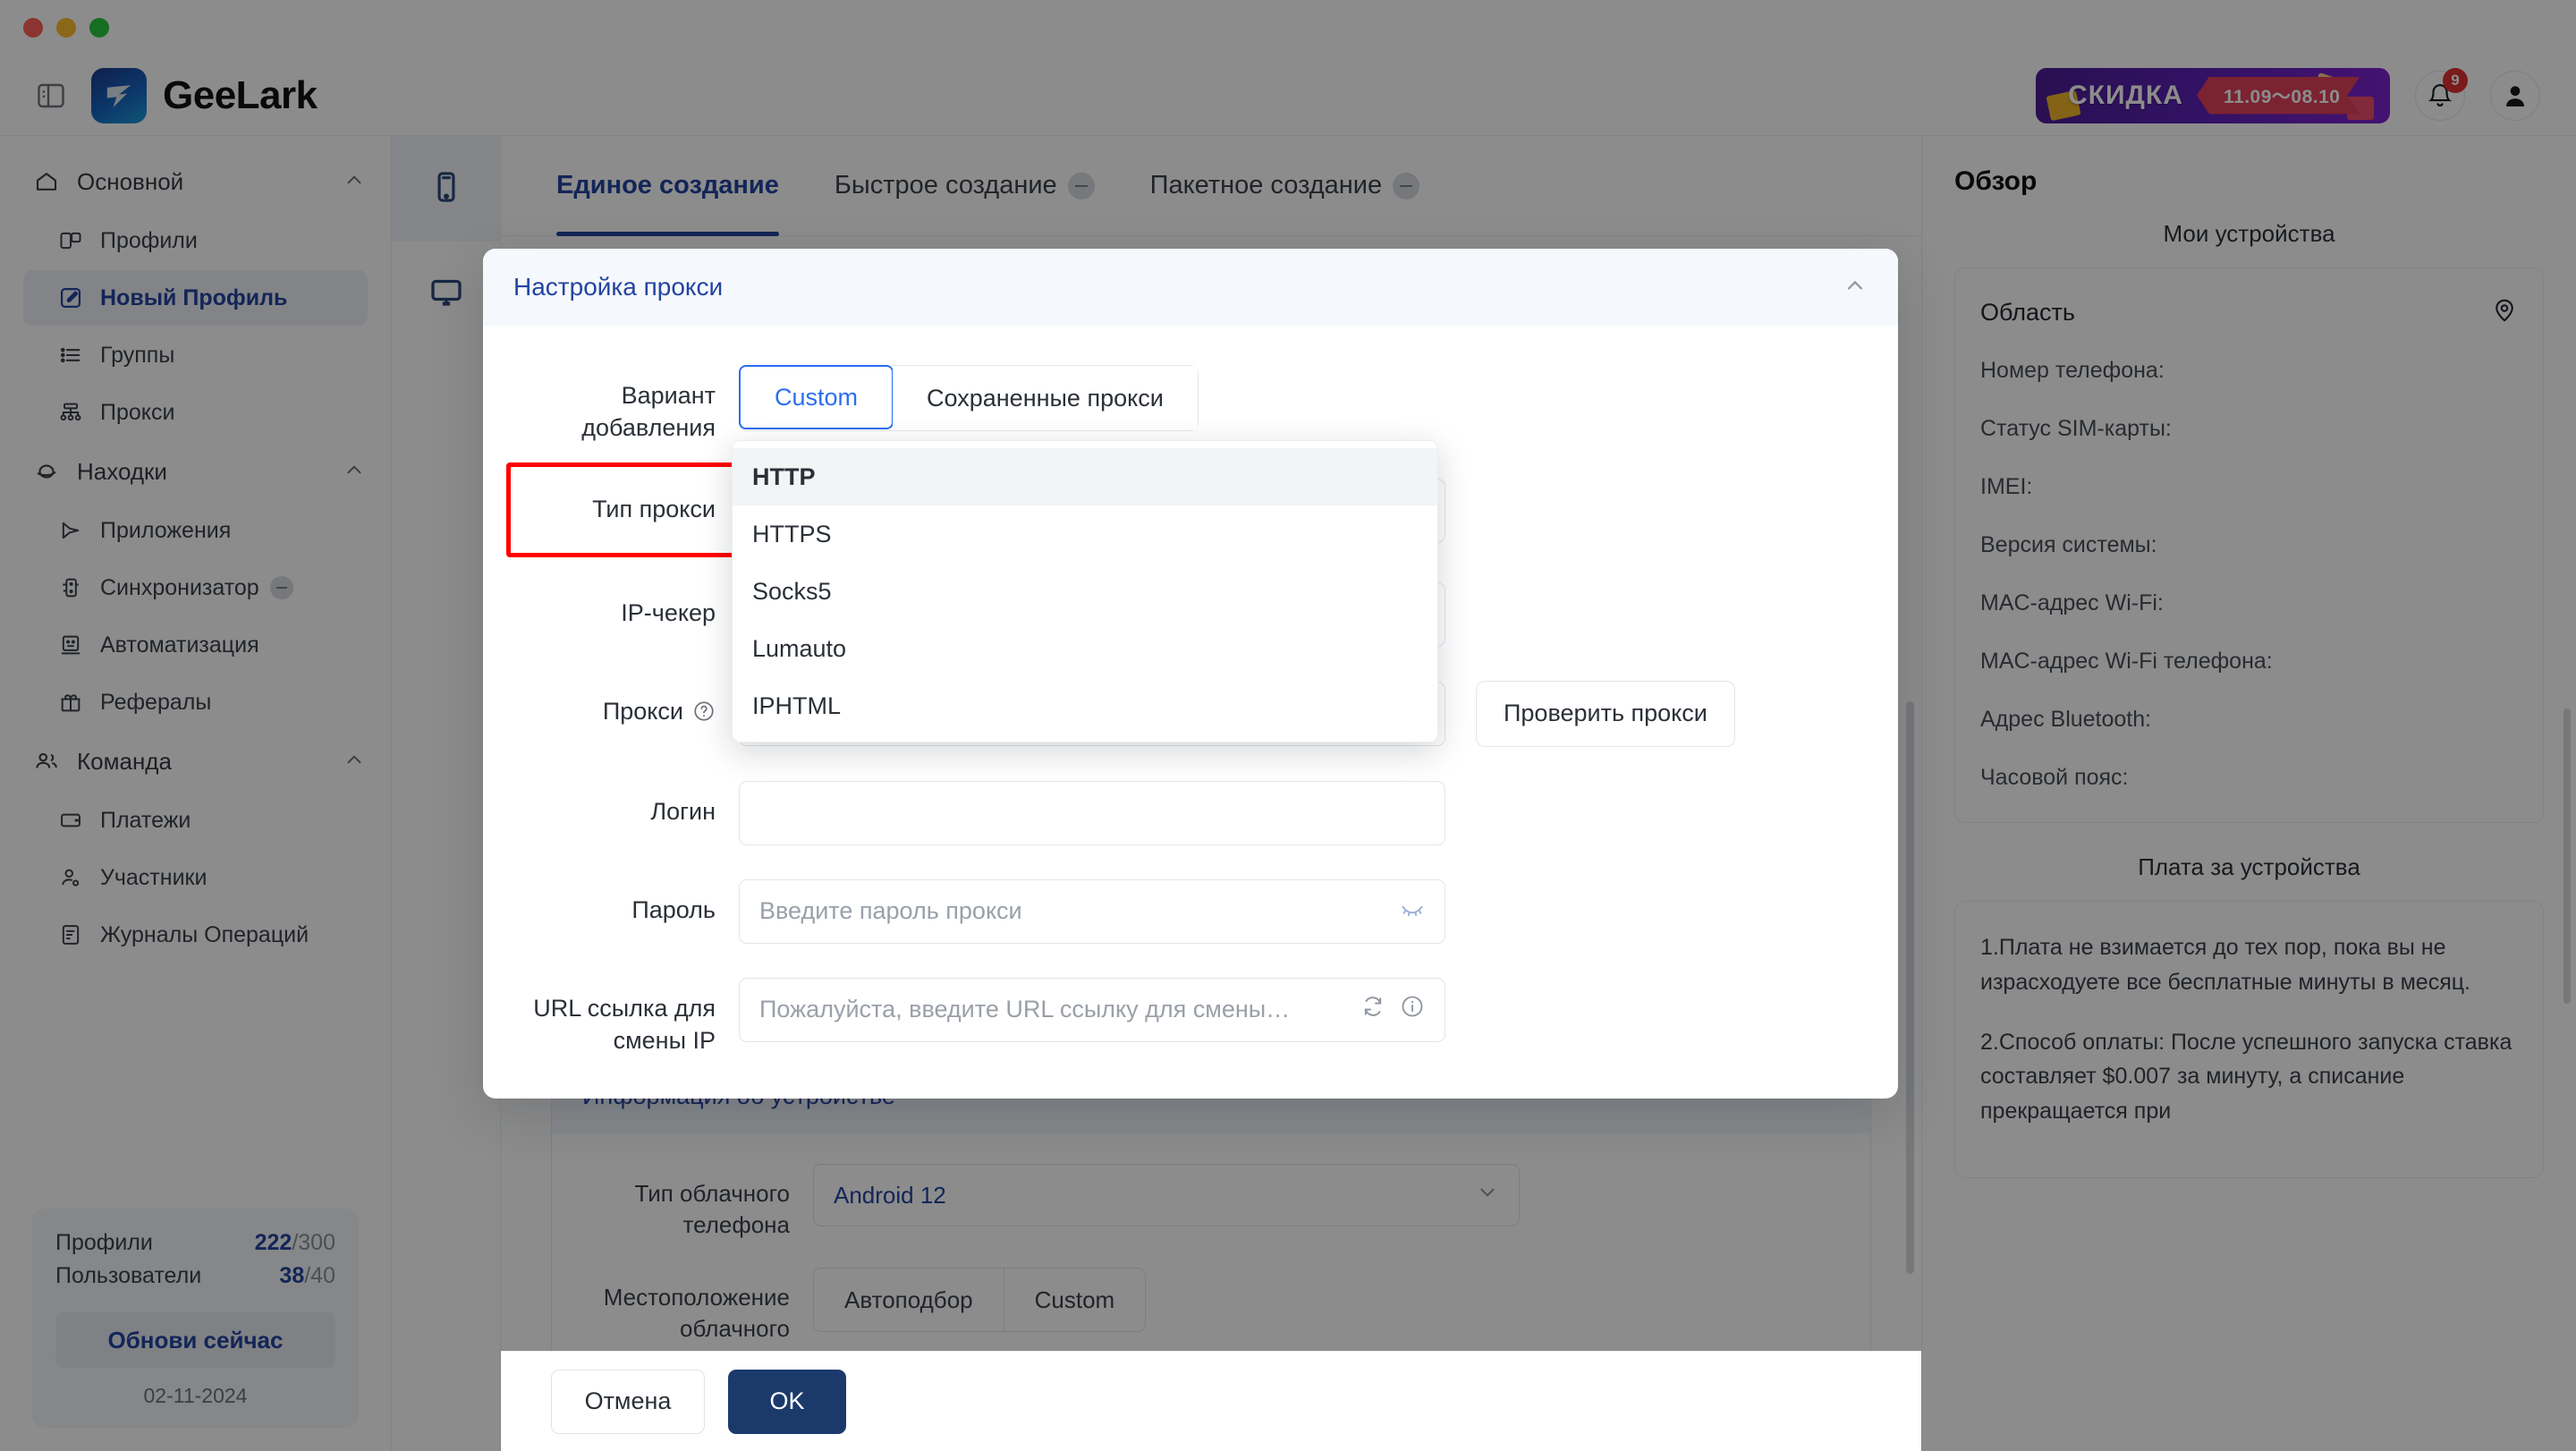  I want to click on sidebar-item-payments: Платежи, so click(195, 820).